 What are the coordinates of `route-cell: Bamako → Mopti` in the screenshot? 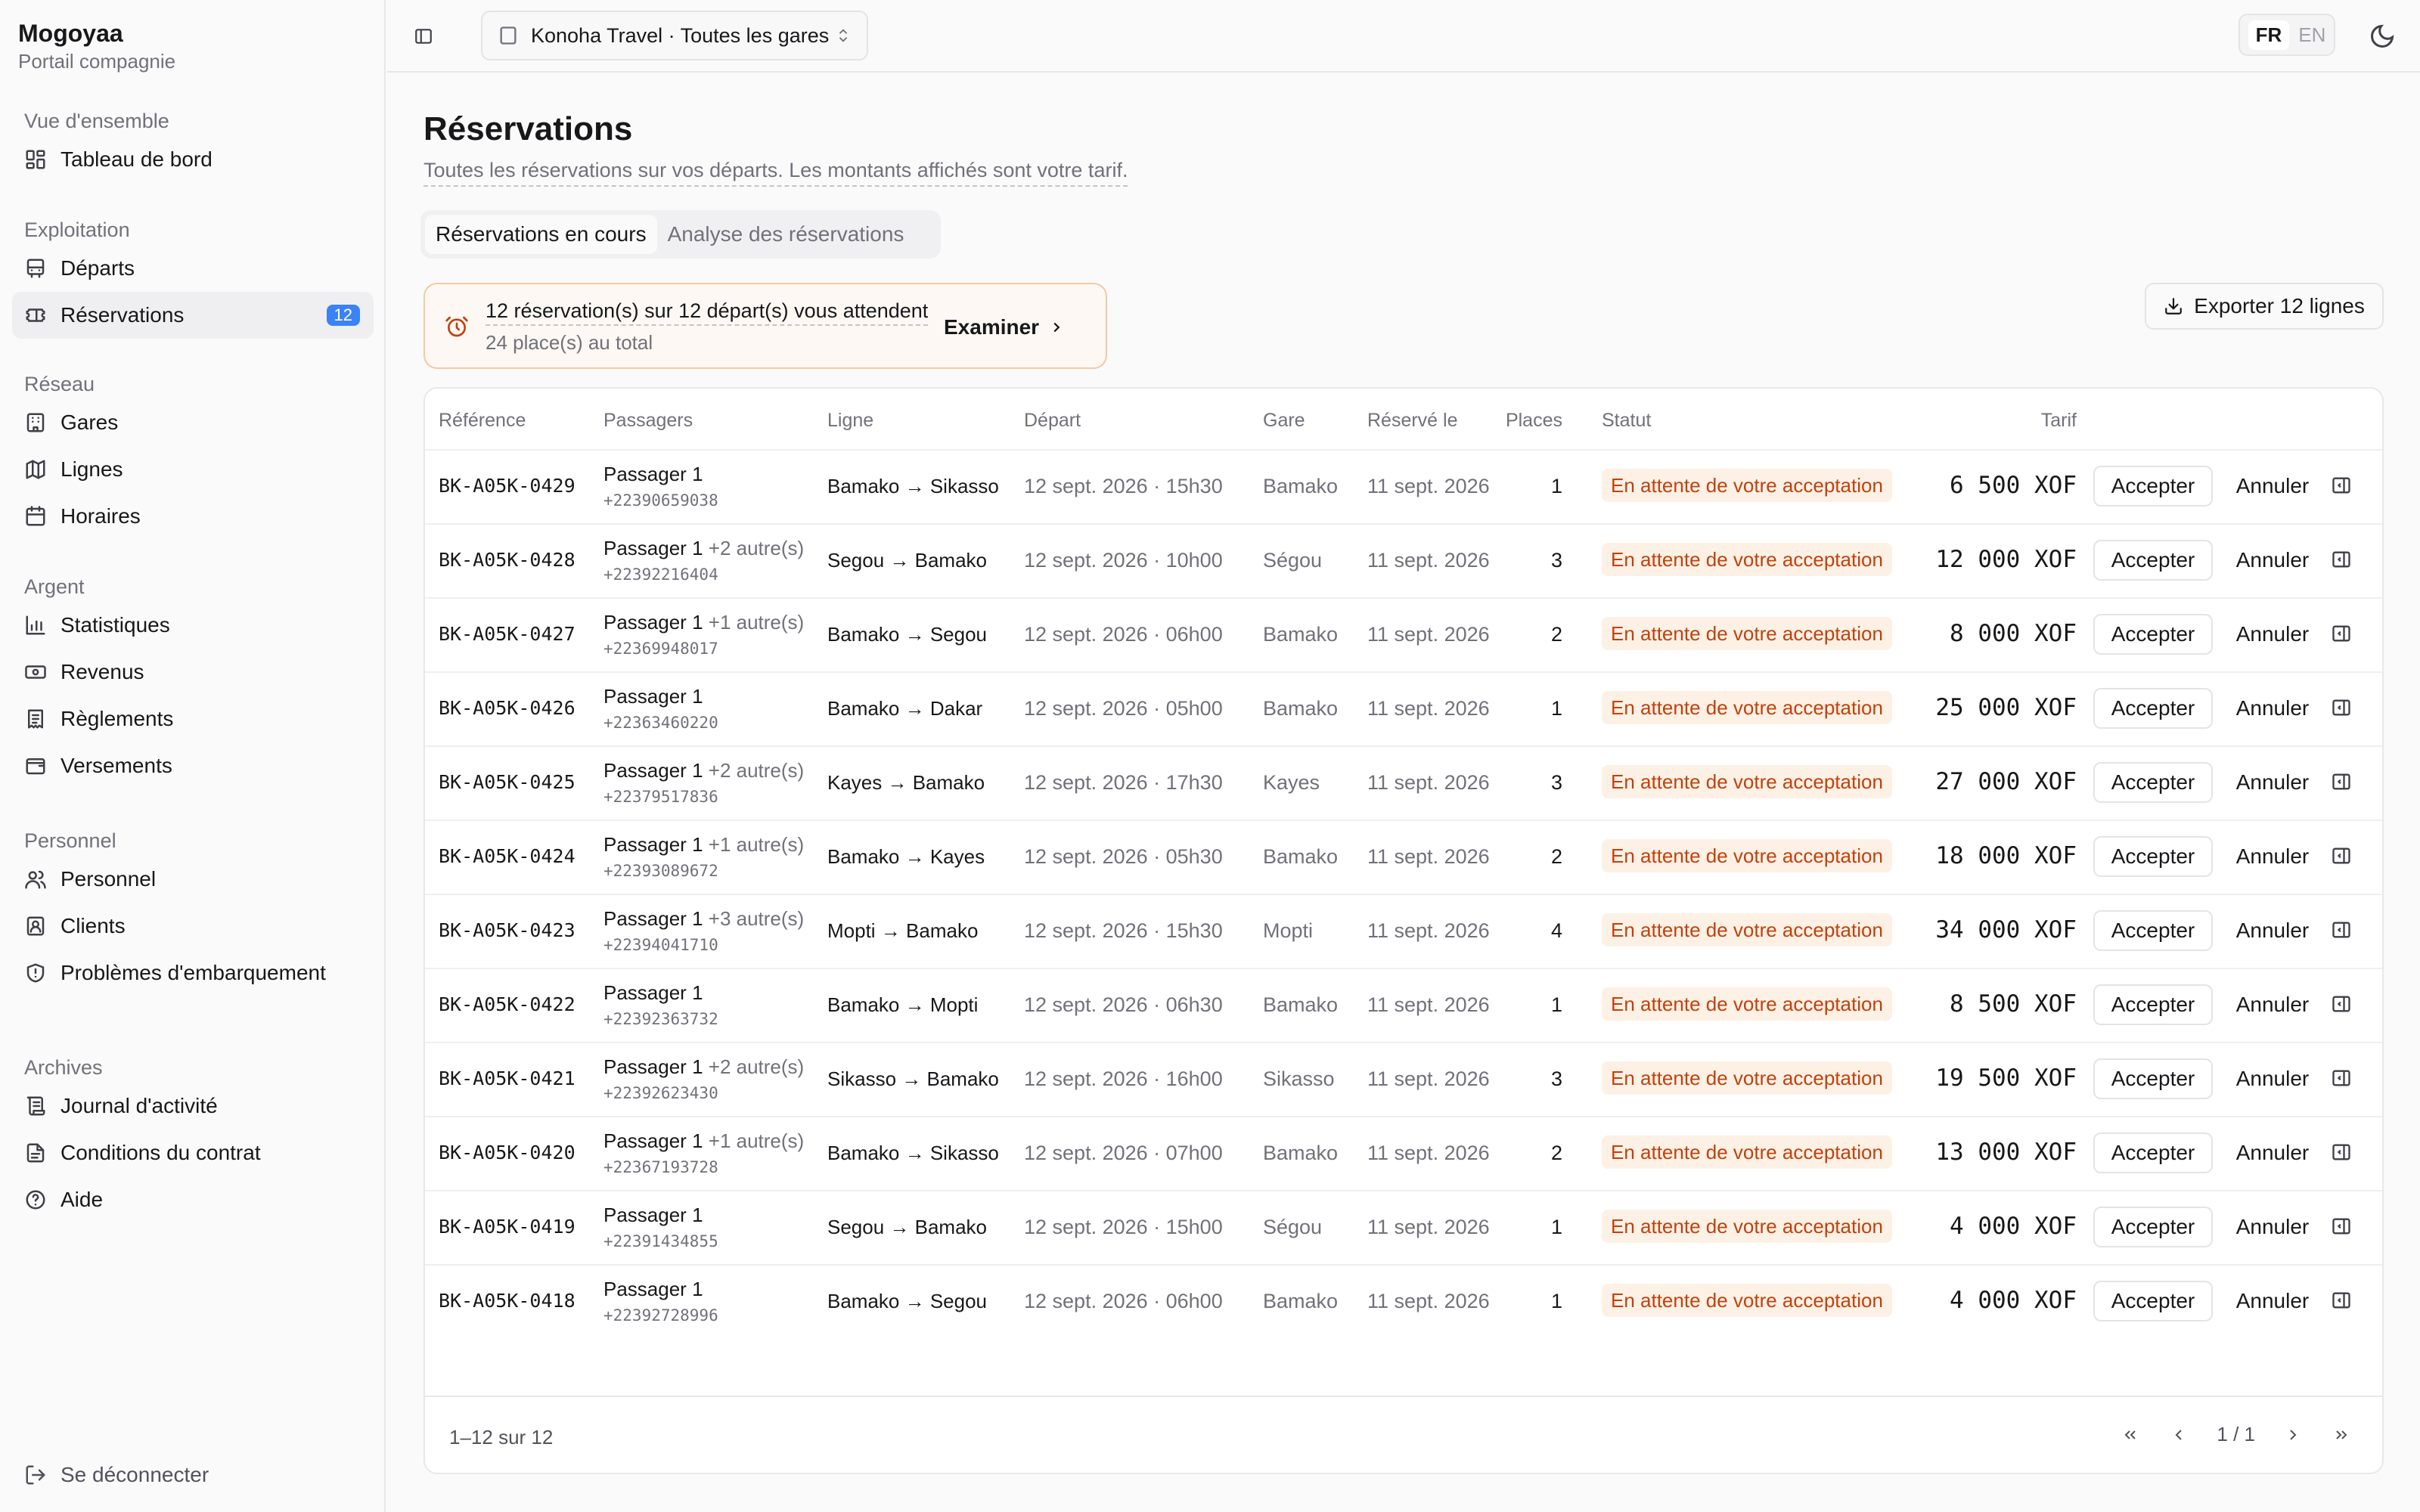 It's located at (903, 1004).